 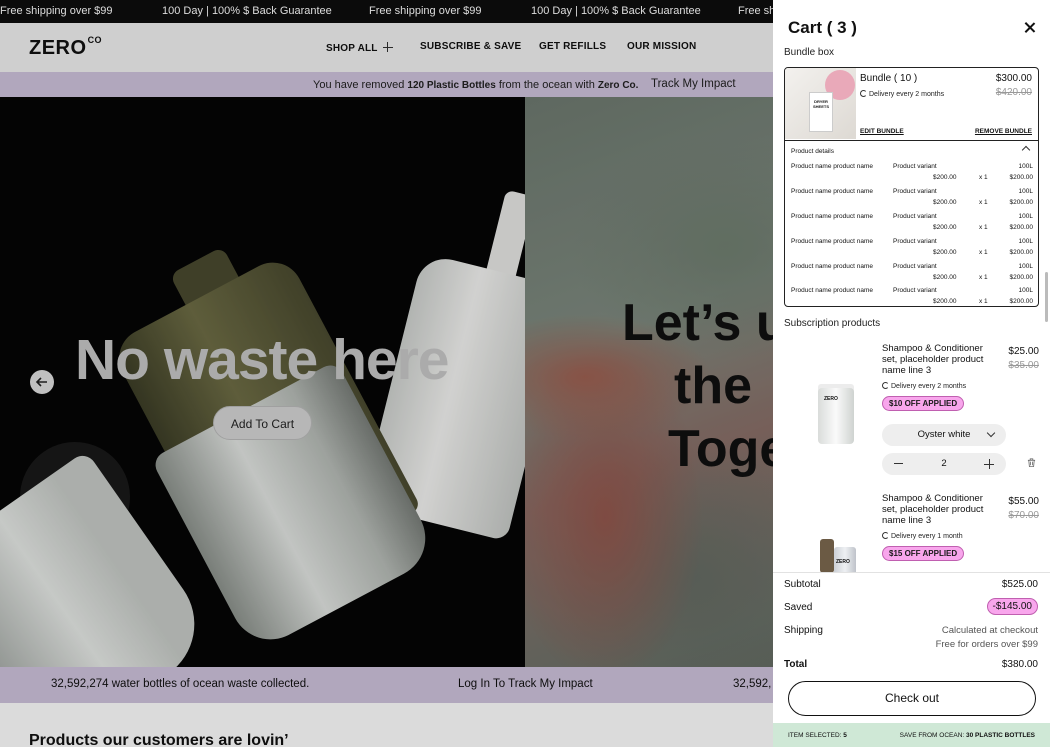 I want to click on chevron-down-icon, so click(x=991, y=433).